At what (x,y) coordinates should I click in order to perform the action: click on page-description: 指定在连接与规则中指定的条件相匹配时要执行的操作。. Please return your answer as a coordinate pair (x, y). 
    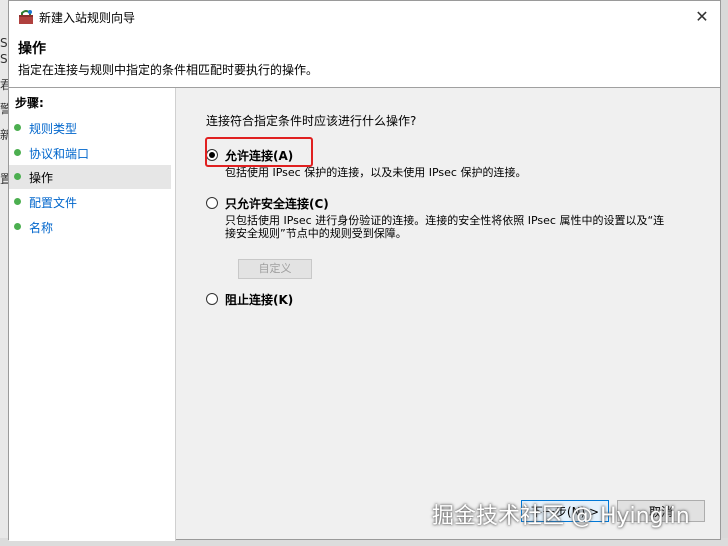
    Looking at the image, I should click on (168, 70).